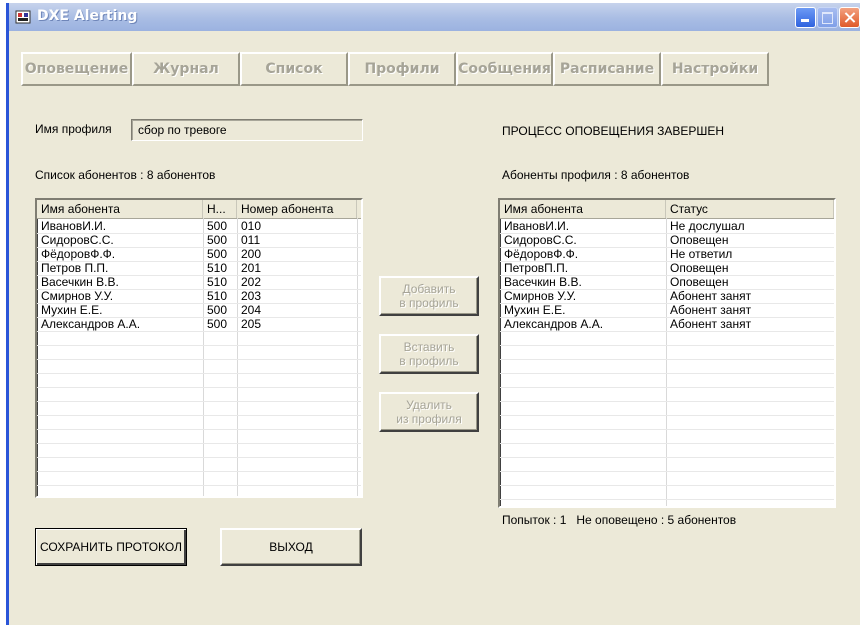 The height and width of the screenshot is (625, 860). Describe the element at coordinates (805, 17) in the screenshot. I see `minimize-button` at that location.